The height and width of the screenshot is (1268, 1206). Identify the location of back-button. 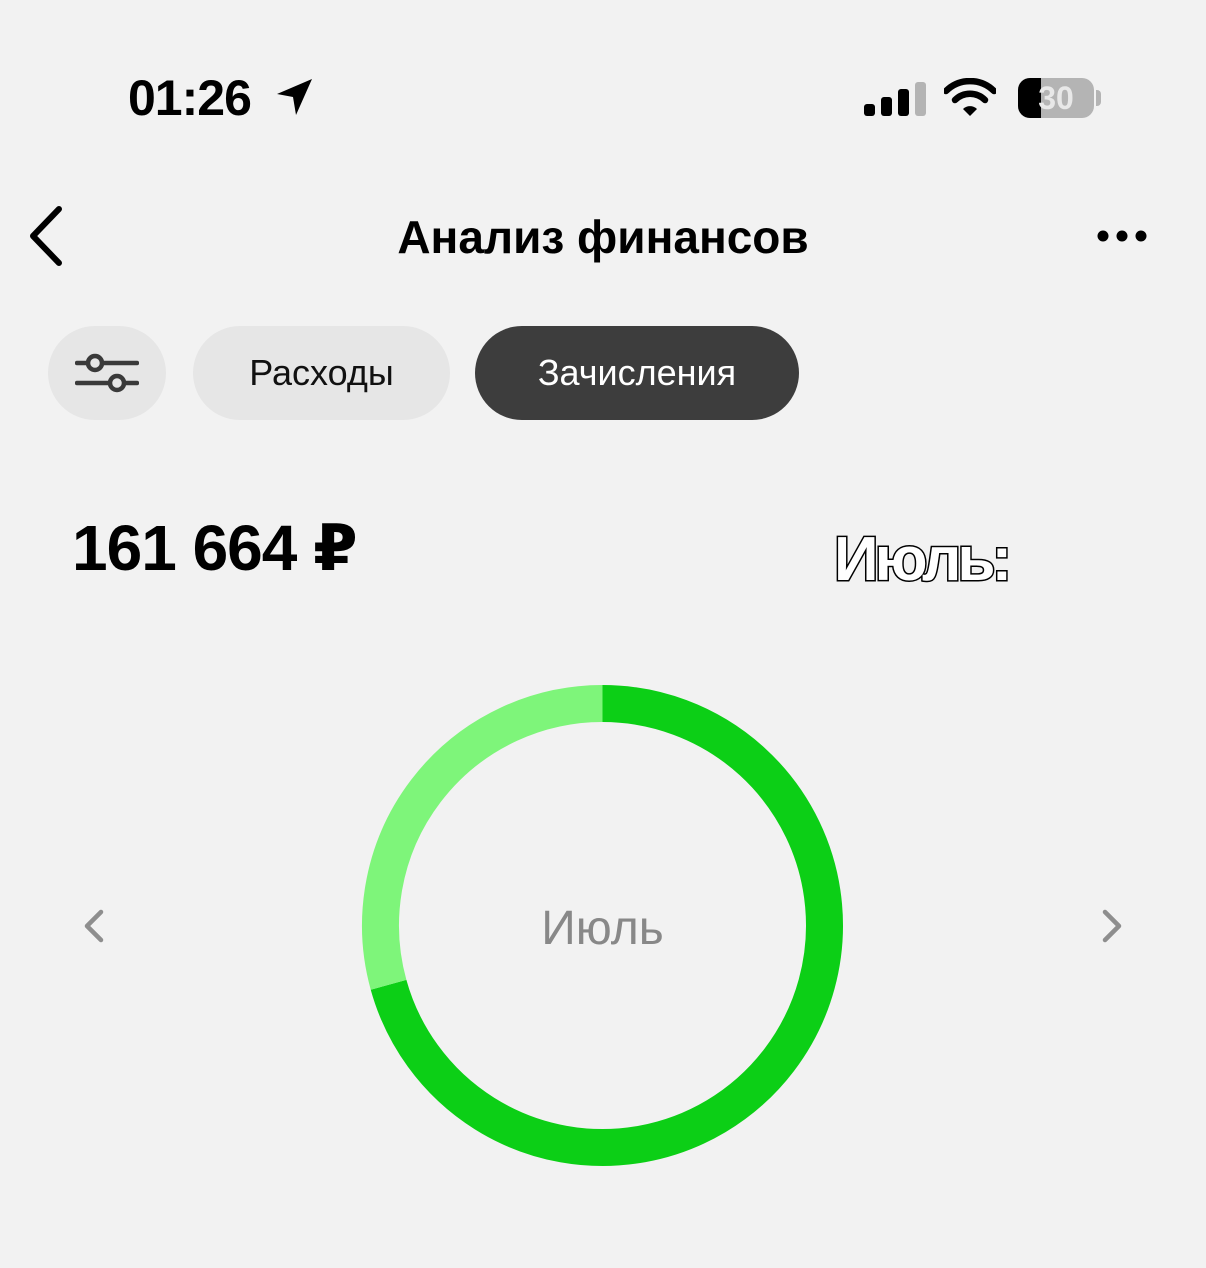
(46, 236).